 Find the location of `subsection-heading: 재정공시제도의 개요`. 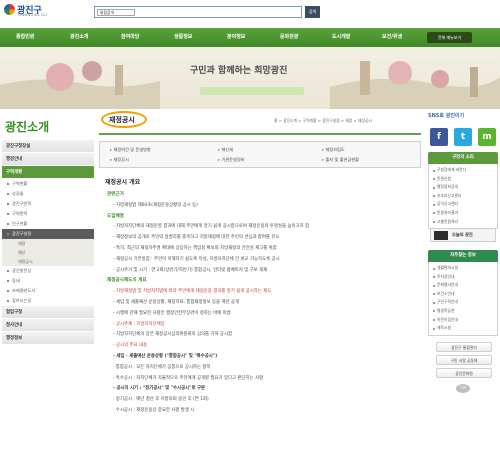

subsection-heading: 재정공시제도의 개요 is located at coordinates (127, 281).